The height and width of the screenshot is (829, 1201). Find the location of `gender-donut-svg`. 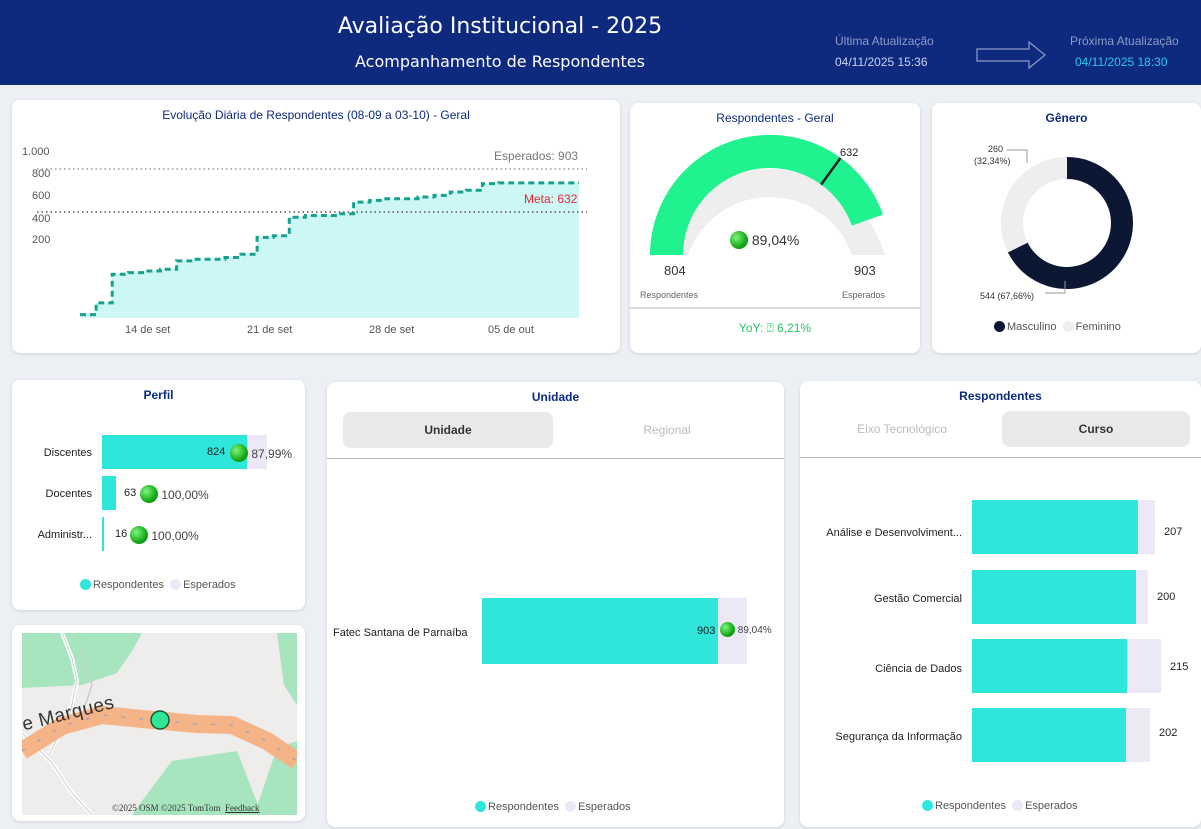

gender-donut-svg is located at coordinates (1066, 228).